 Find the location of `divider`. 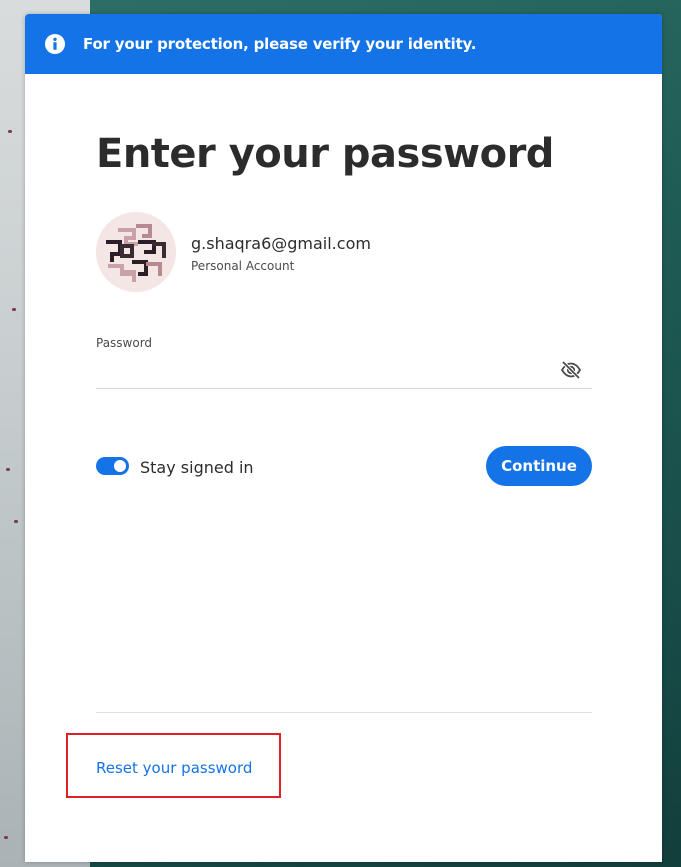

divider is located at coordinates (344, 712).